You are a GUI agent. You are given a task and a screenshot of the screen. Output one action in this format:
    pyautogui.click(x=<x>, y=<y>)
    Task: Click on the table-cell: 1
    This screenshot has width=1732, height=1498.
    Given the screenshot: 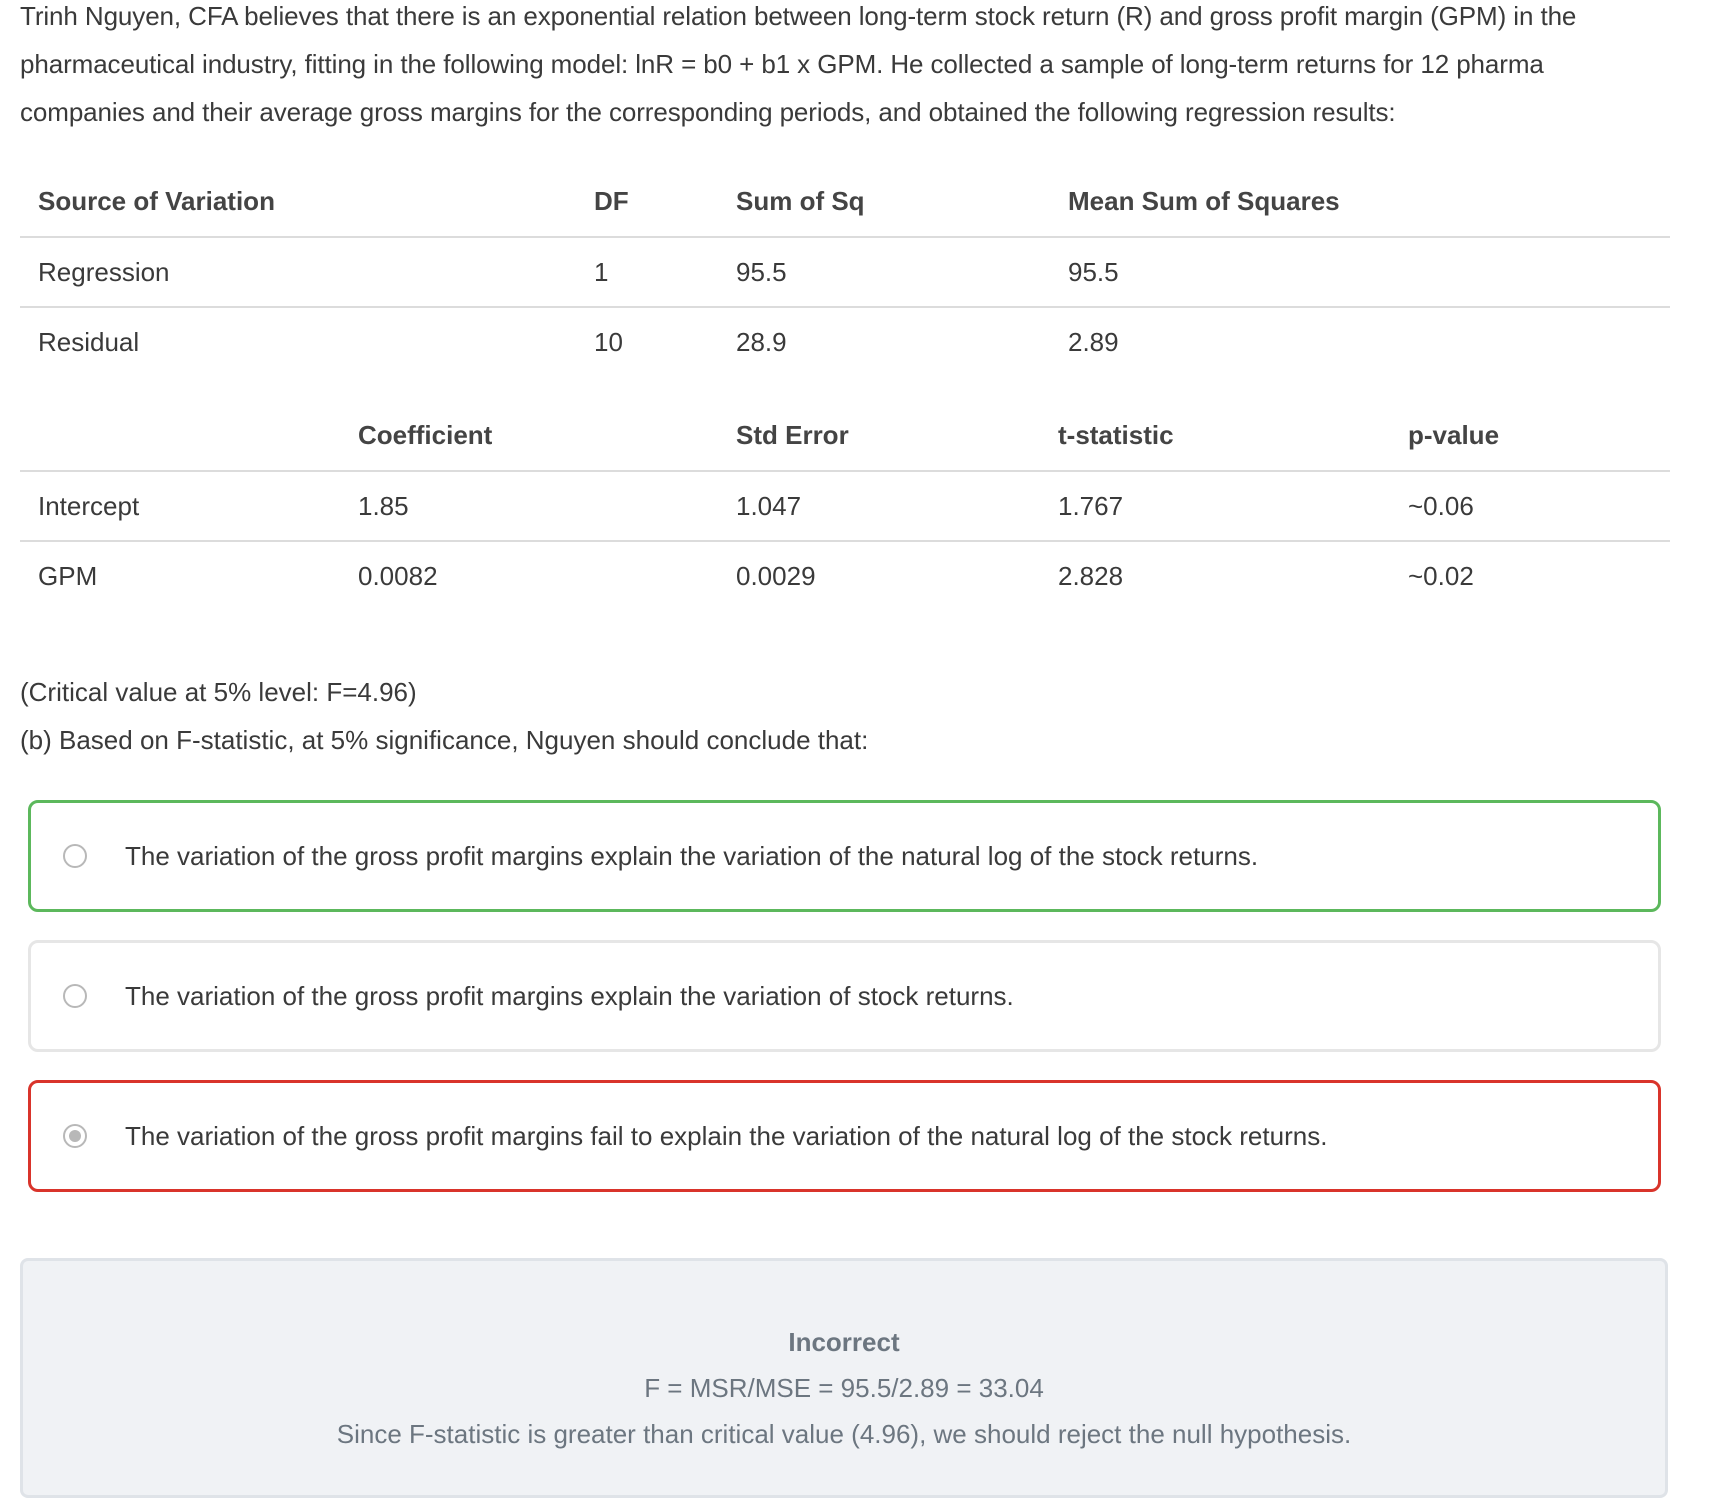 What is the action you would take?
    pyautogui.click(x=647, y=271)
    